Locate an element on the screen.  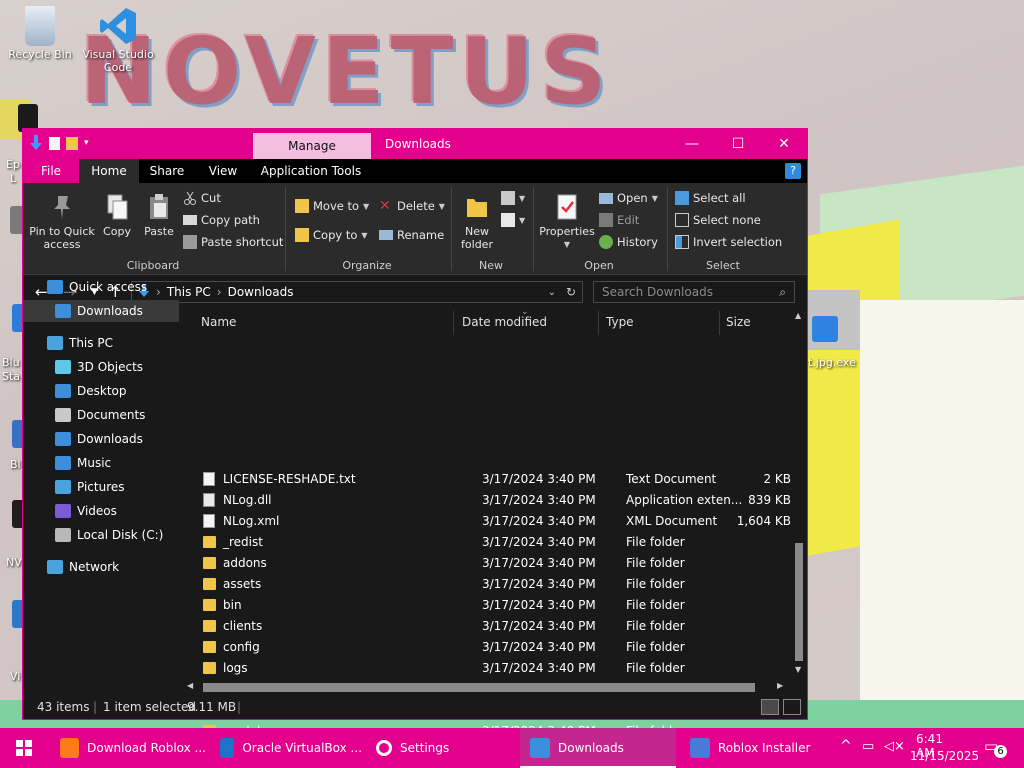
nav-item: Network is located at coordinates (112, 567).